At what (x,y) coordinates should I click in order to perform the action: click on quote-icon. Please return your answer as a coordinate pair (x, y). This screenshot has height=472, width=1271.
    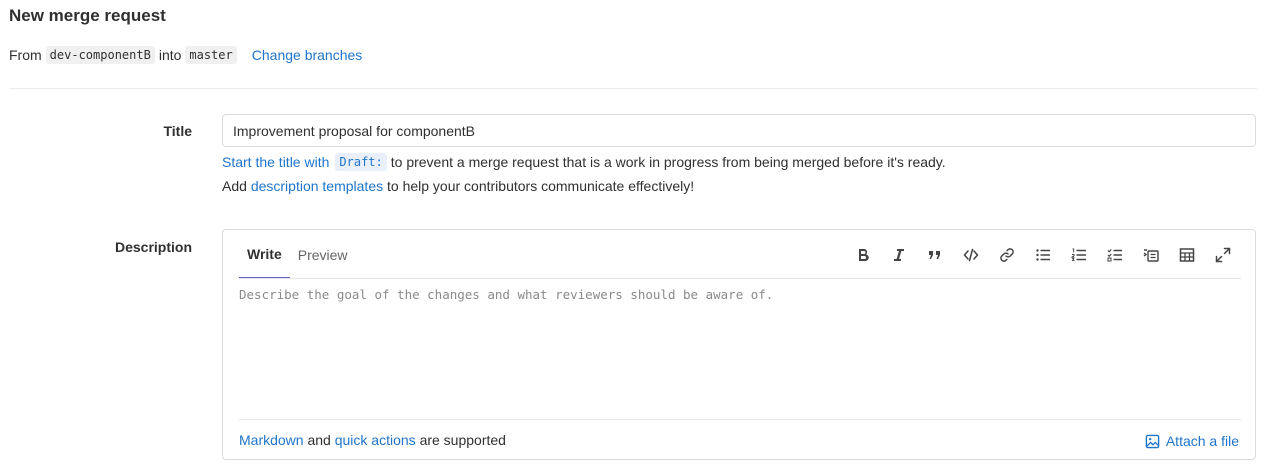
    Looking at the image, I should click on (934, 255).